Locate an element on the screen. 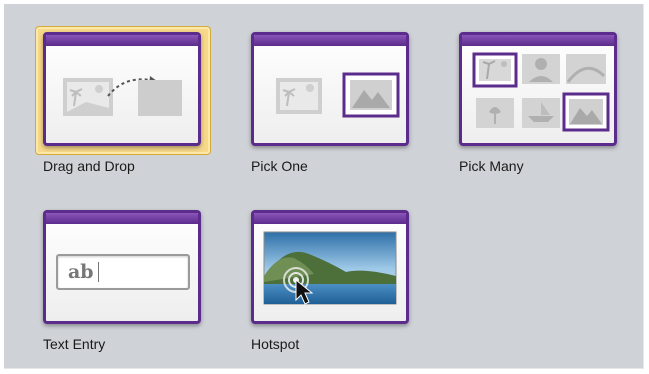 The width and height of the screenshot is (649, 374). tile-drag-and-drop: Drag and Drop is located at coordinates (128, 106).